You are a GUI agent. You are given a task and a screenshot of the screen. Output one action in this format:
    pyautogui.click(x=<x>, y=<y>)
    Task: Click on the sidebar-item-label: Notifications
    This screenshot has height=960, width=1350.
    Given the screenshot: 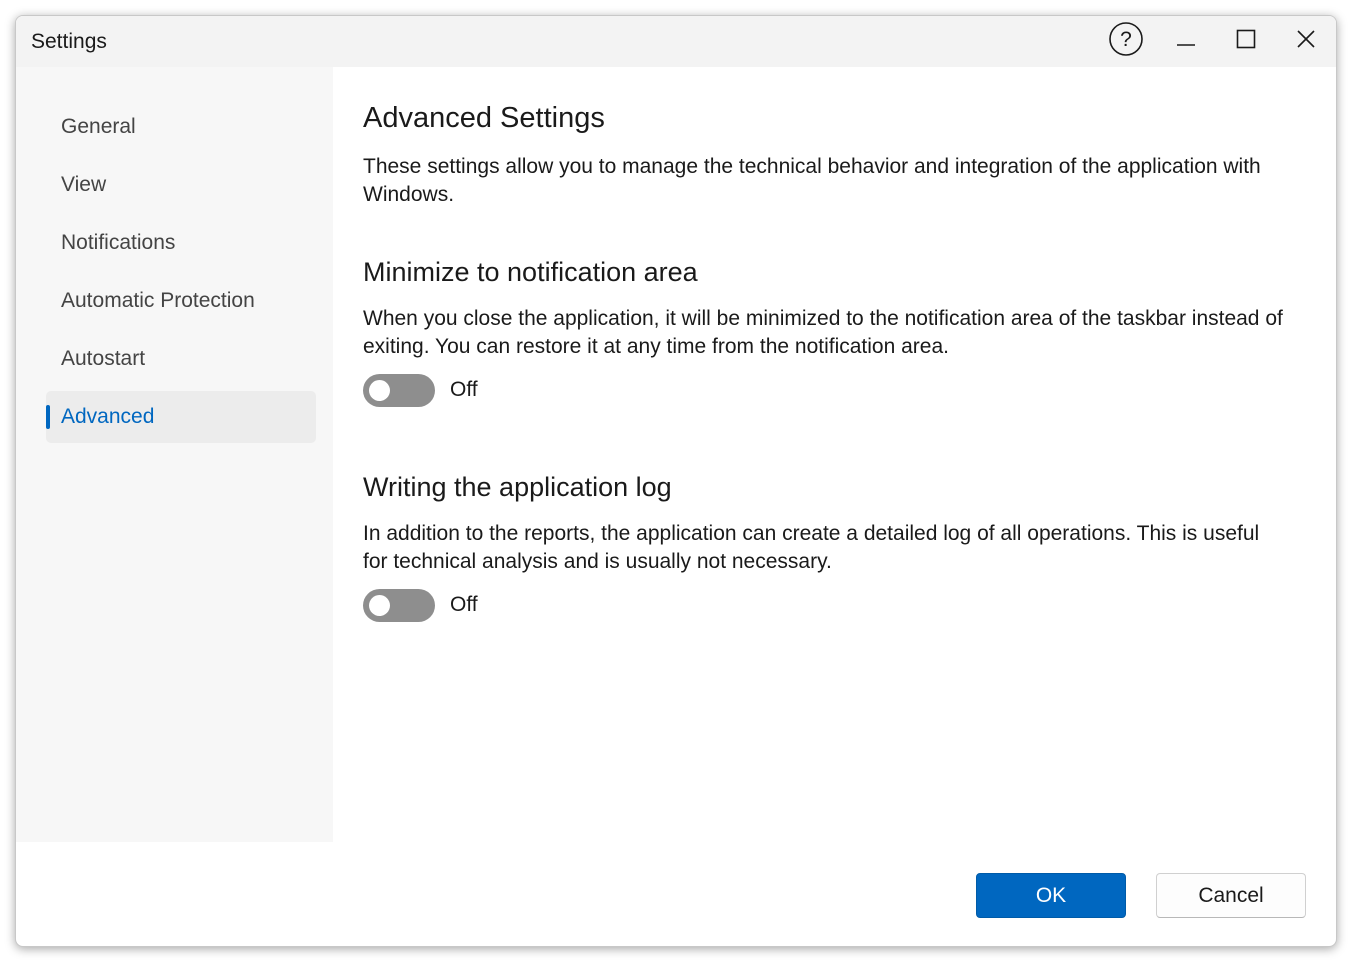 What is the action you would take?
    pyautogui.click(x=118, y=242)
    